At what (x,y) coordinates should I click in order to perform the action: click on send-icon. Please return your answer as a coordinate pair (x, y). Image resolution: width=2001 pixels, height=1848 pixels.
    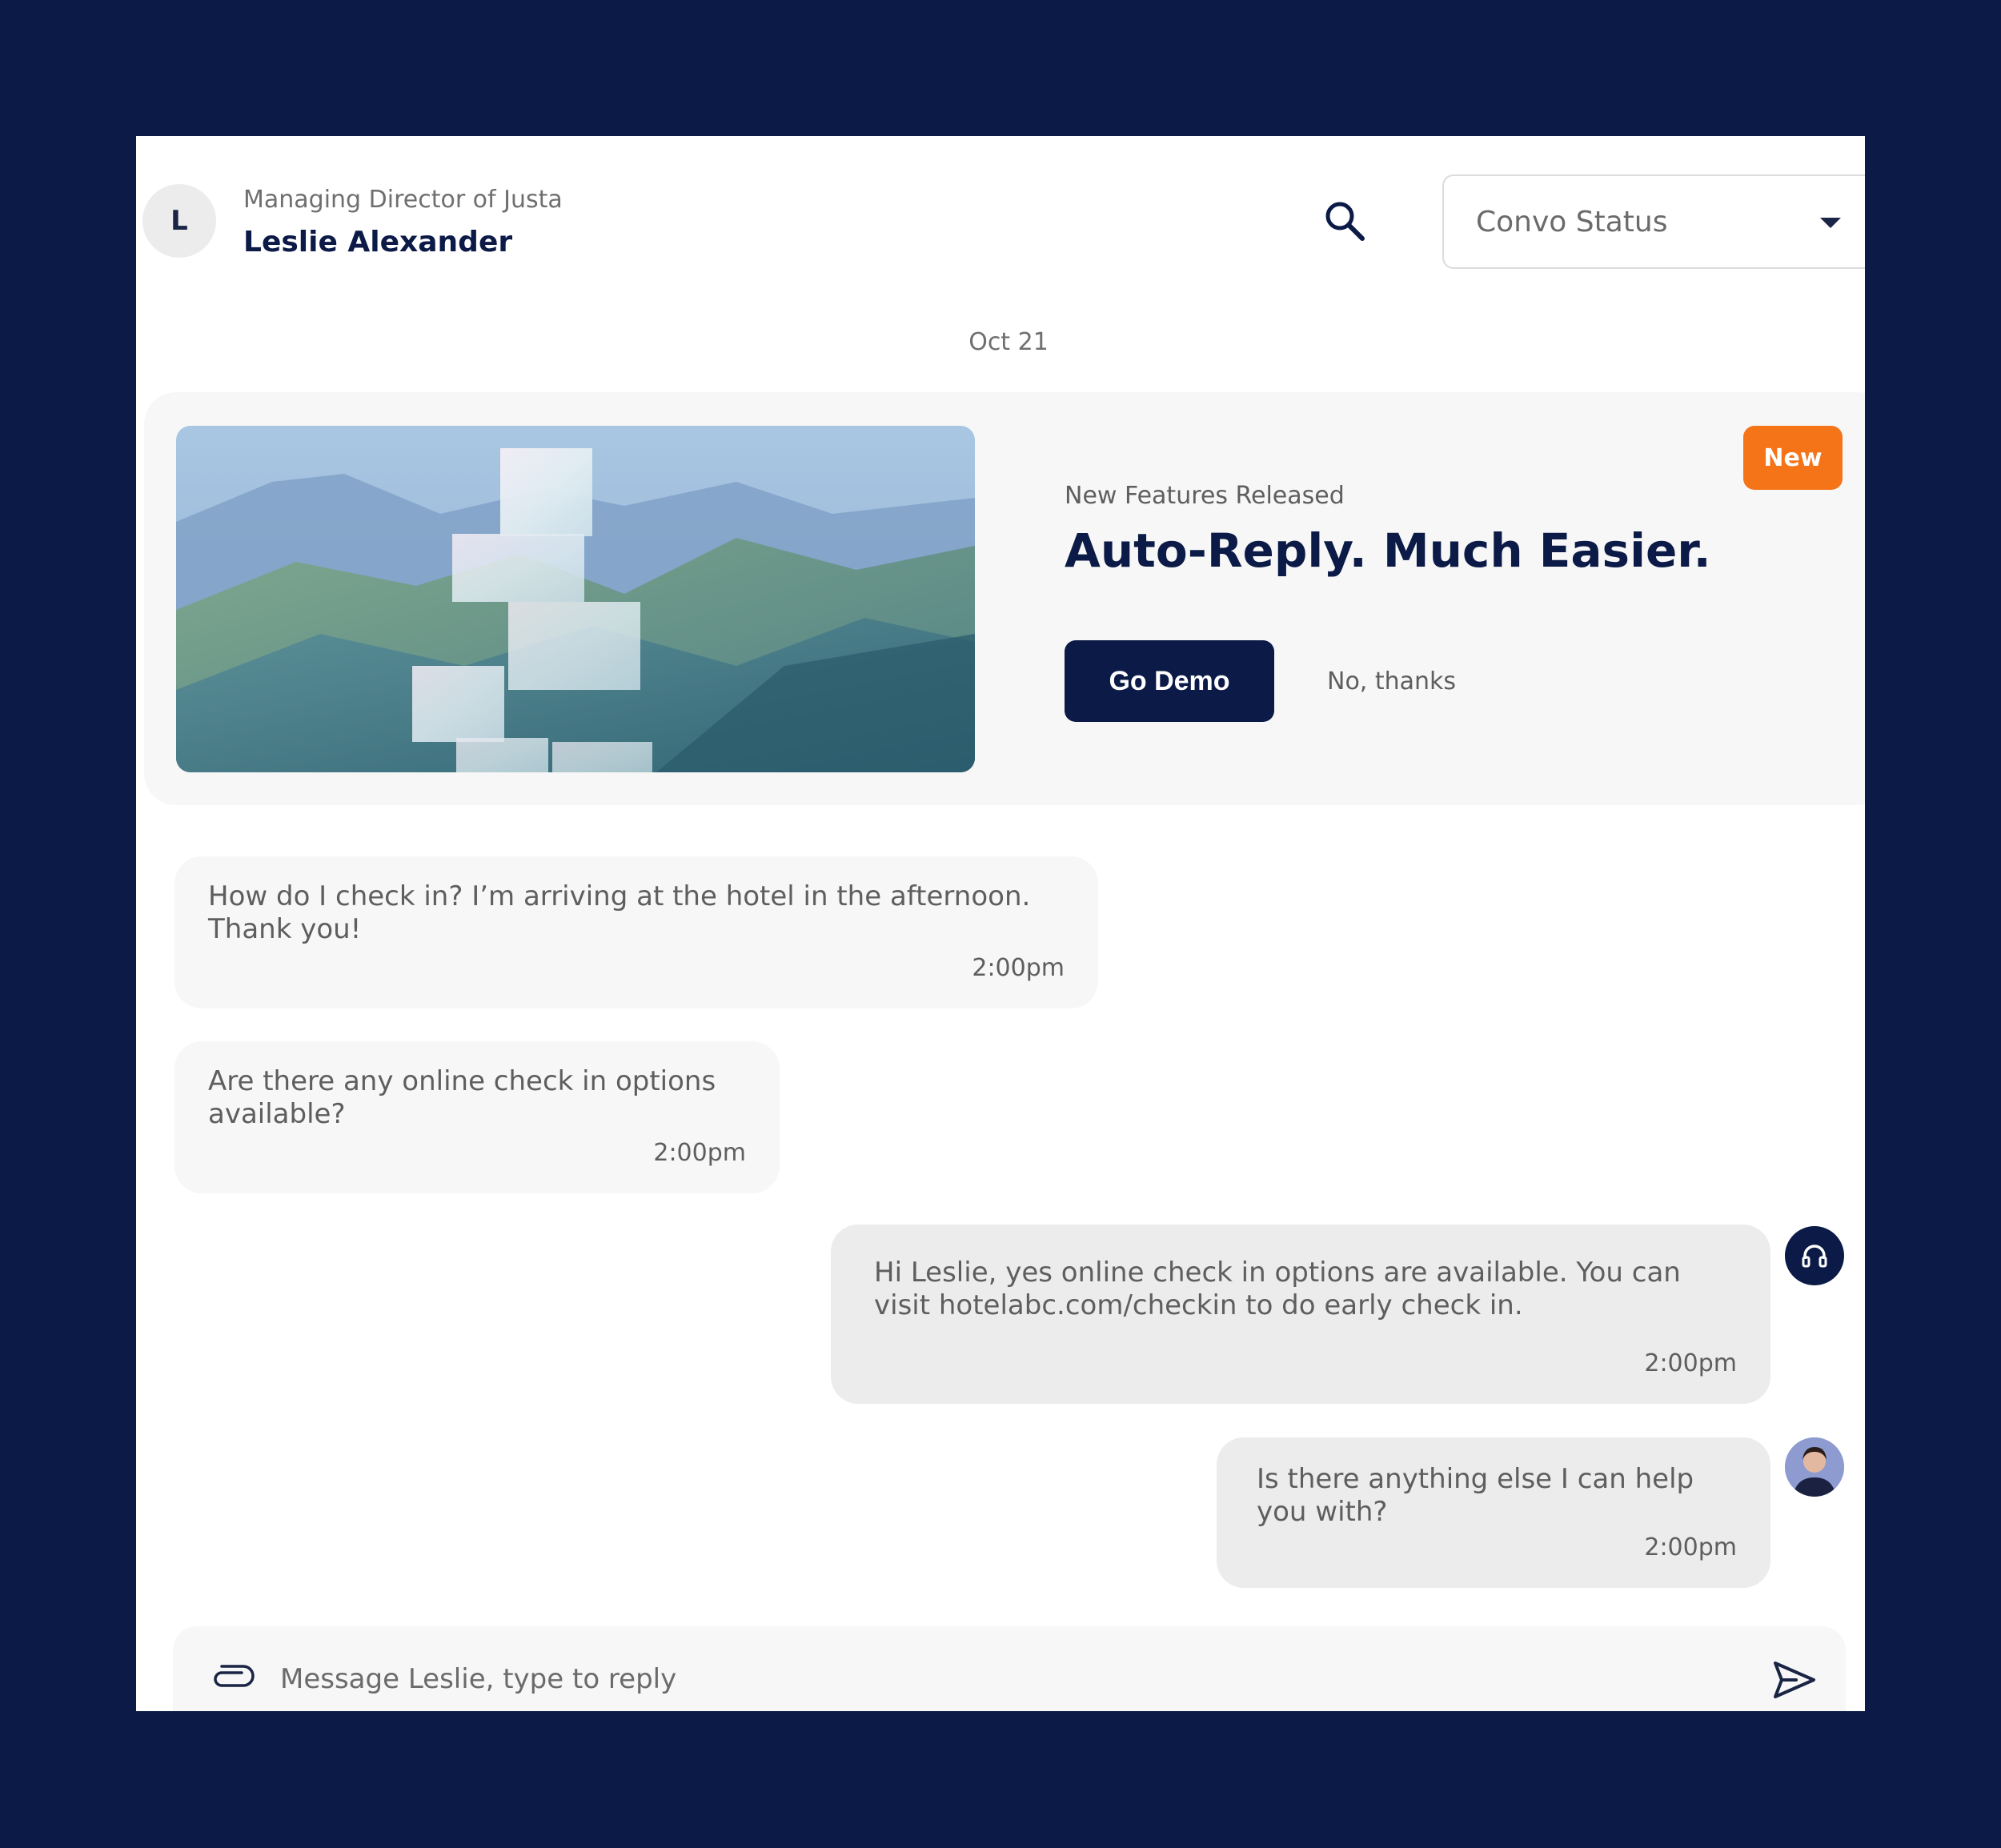
    Looking at the image, I should click on (1794, 1680).